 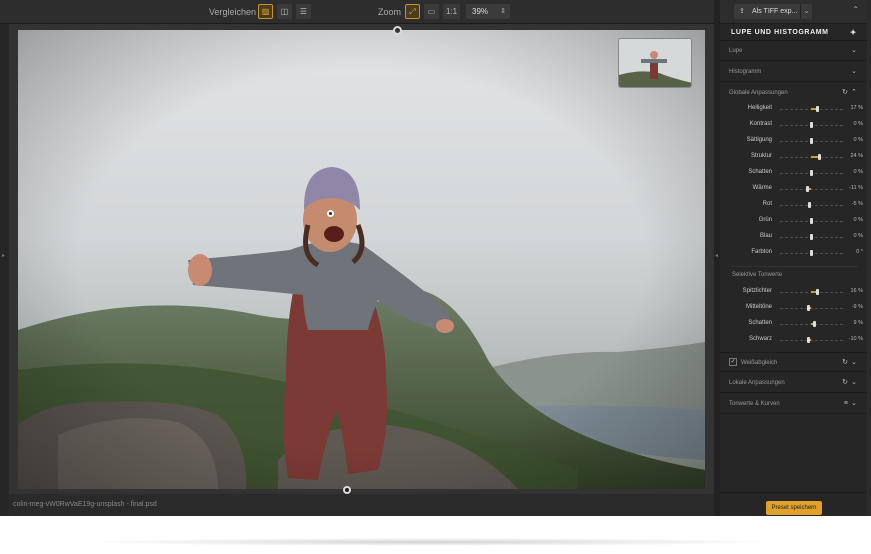 What do you see at coordinates (793, 221) in the screenshot?
I see `global-slider-row: Grün 0 %` at bounding box center [793, 221].